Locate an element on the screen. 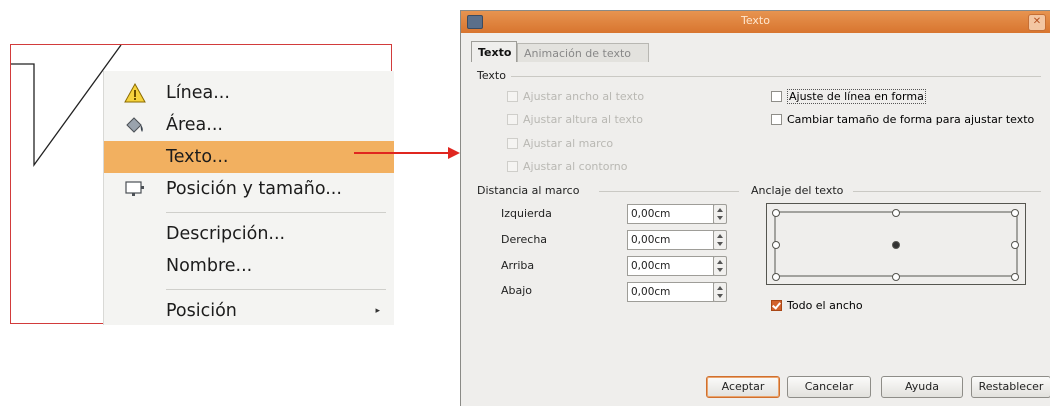  cancelar-button: Cancelar is located at coordinates (829, 387).